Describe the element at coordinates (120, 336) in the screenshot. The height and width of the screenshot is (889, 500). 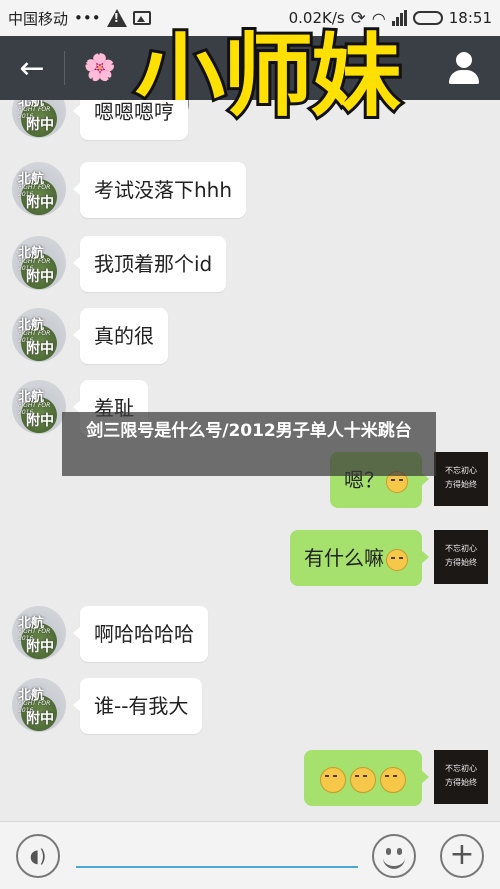
I see `received-message: 真的很` at that location.